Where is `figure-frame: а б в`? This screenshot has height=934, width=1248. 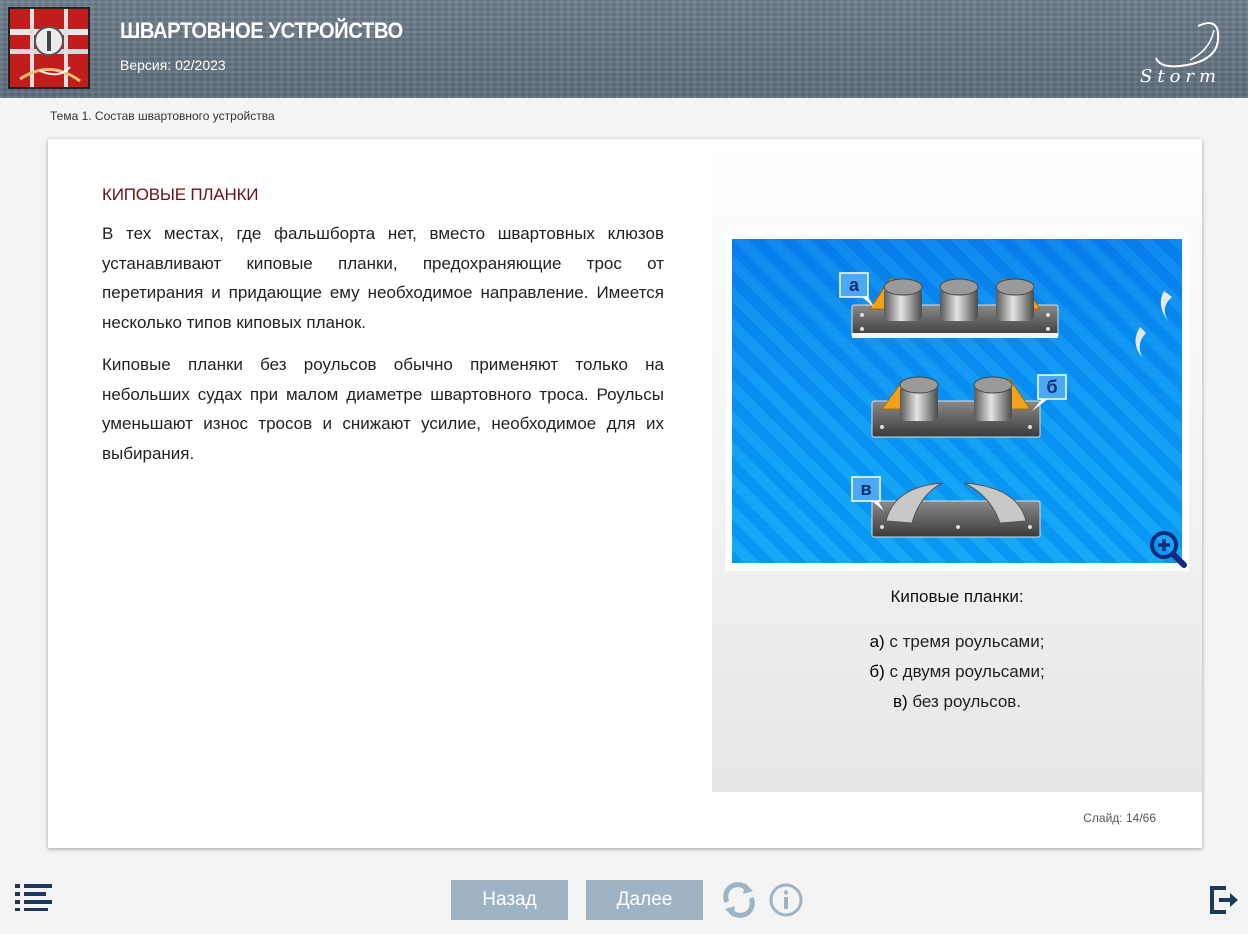 figure-frame: а б в is located at coordinates (957, 401).